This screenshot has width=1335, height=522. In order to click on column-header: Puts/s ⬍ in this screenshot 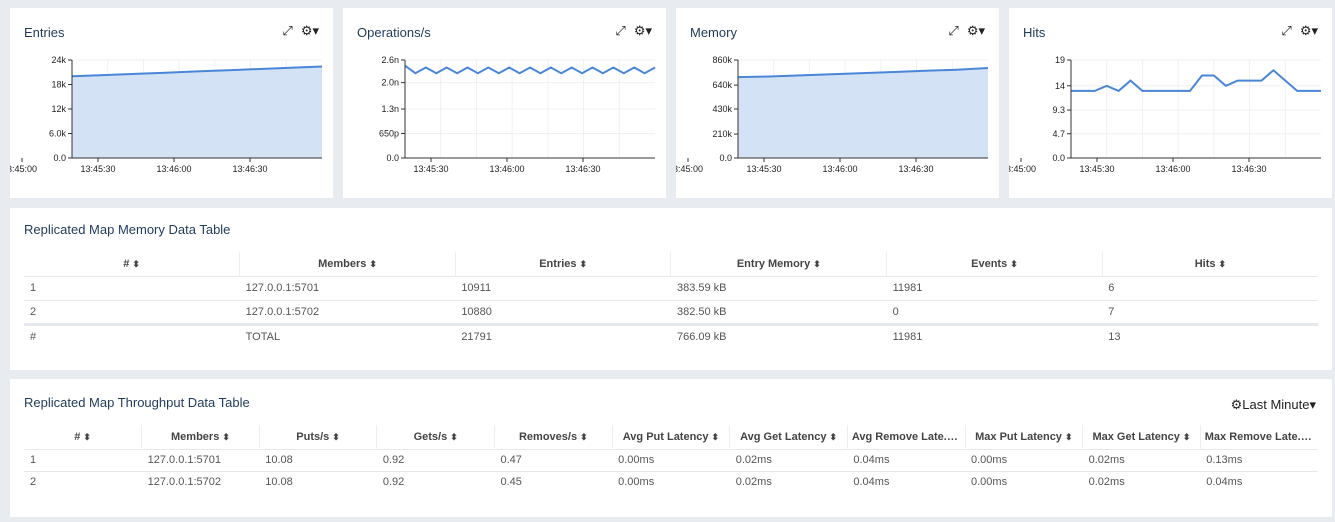, I will do `click(318, 437)`.